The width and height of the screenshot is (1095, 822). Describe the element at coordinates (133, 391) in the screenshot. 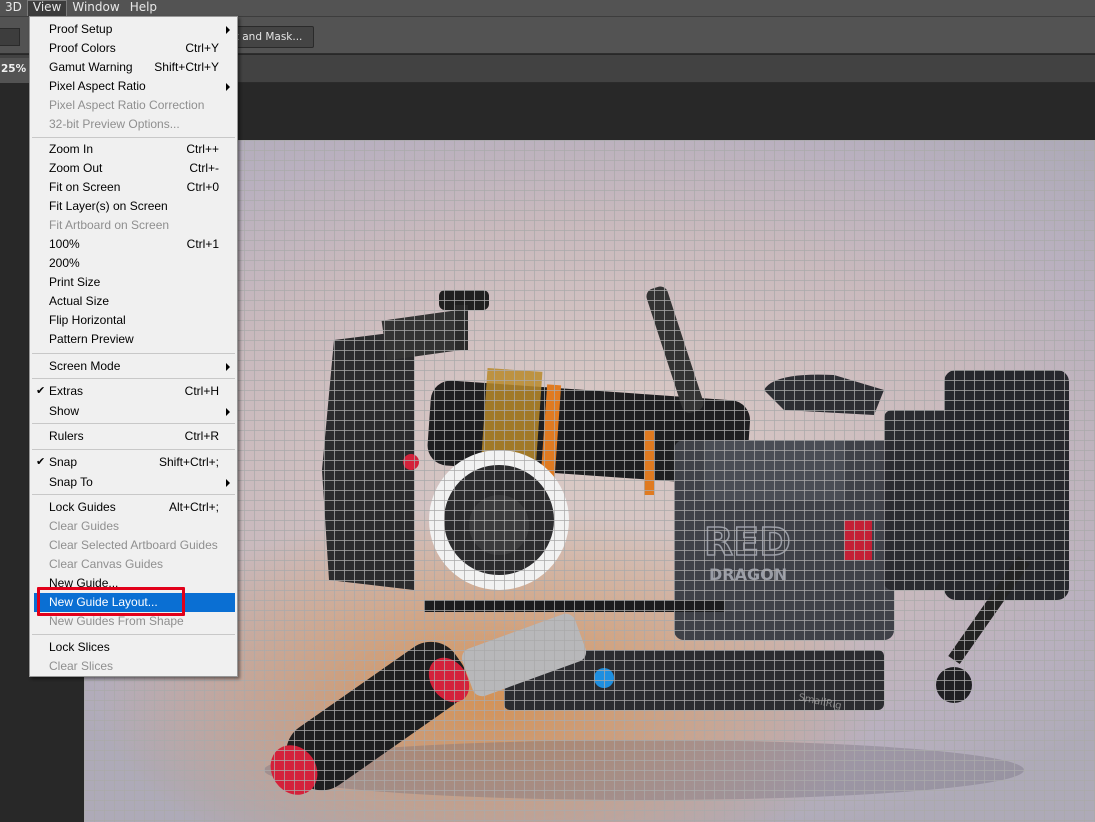

I see `menu-item-extras: ✔ Extras Ctrl+H` at that location.